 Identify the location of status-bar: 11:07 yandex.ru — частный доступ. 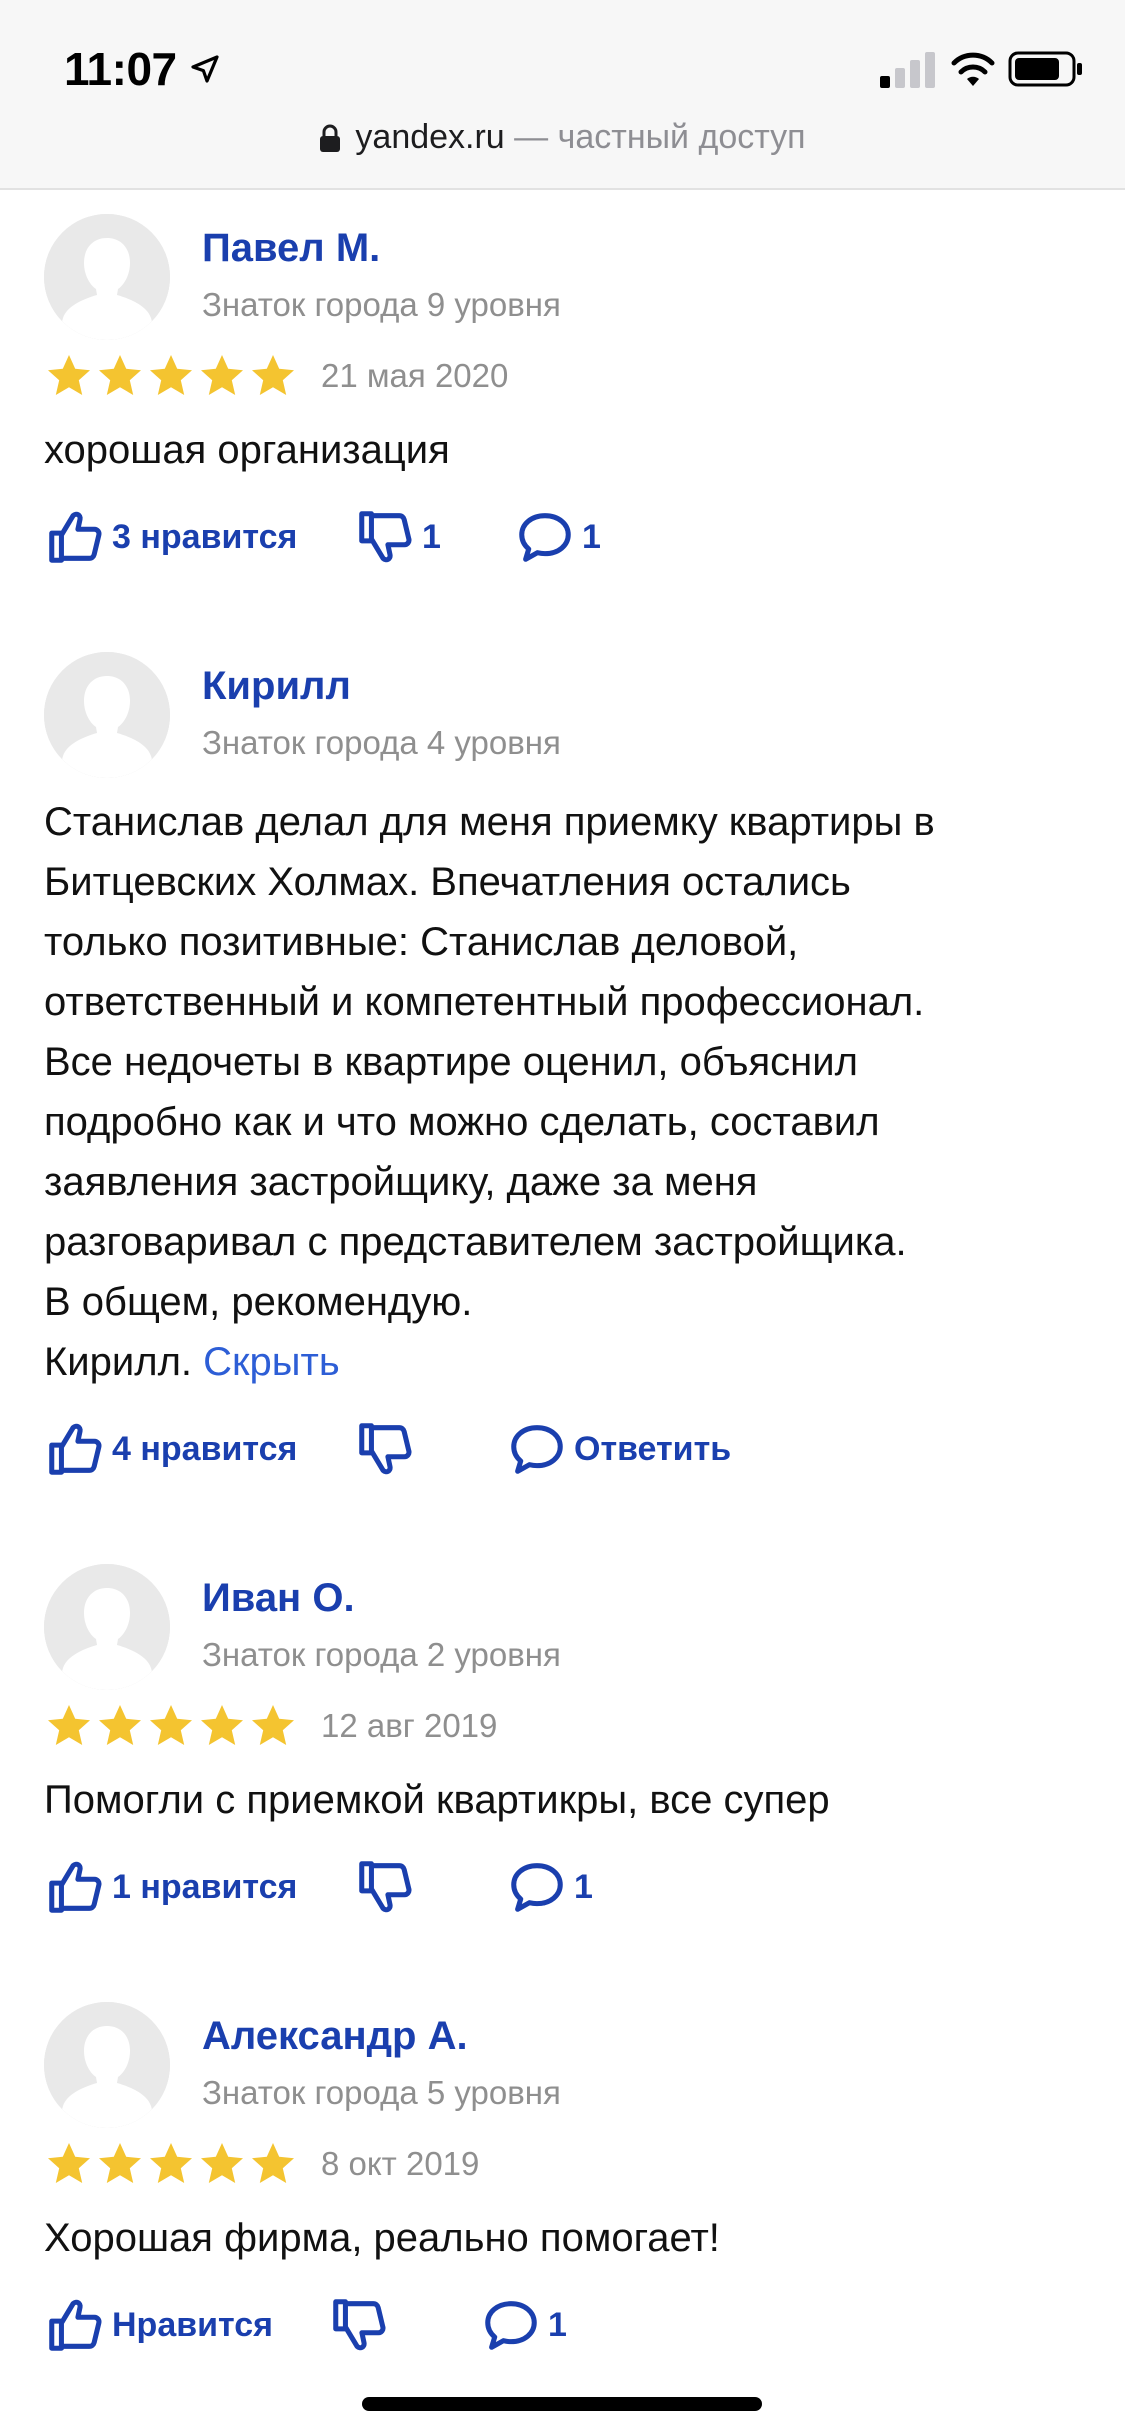
(562, 95).